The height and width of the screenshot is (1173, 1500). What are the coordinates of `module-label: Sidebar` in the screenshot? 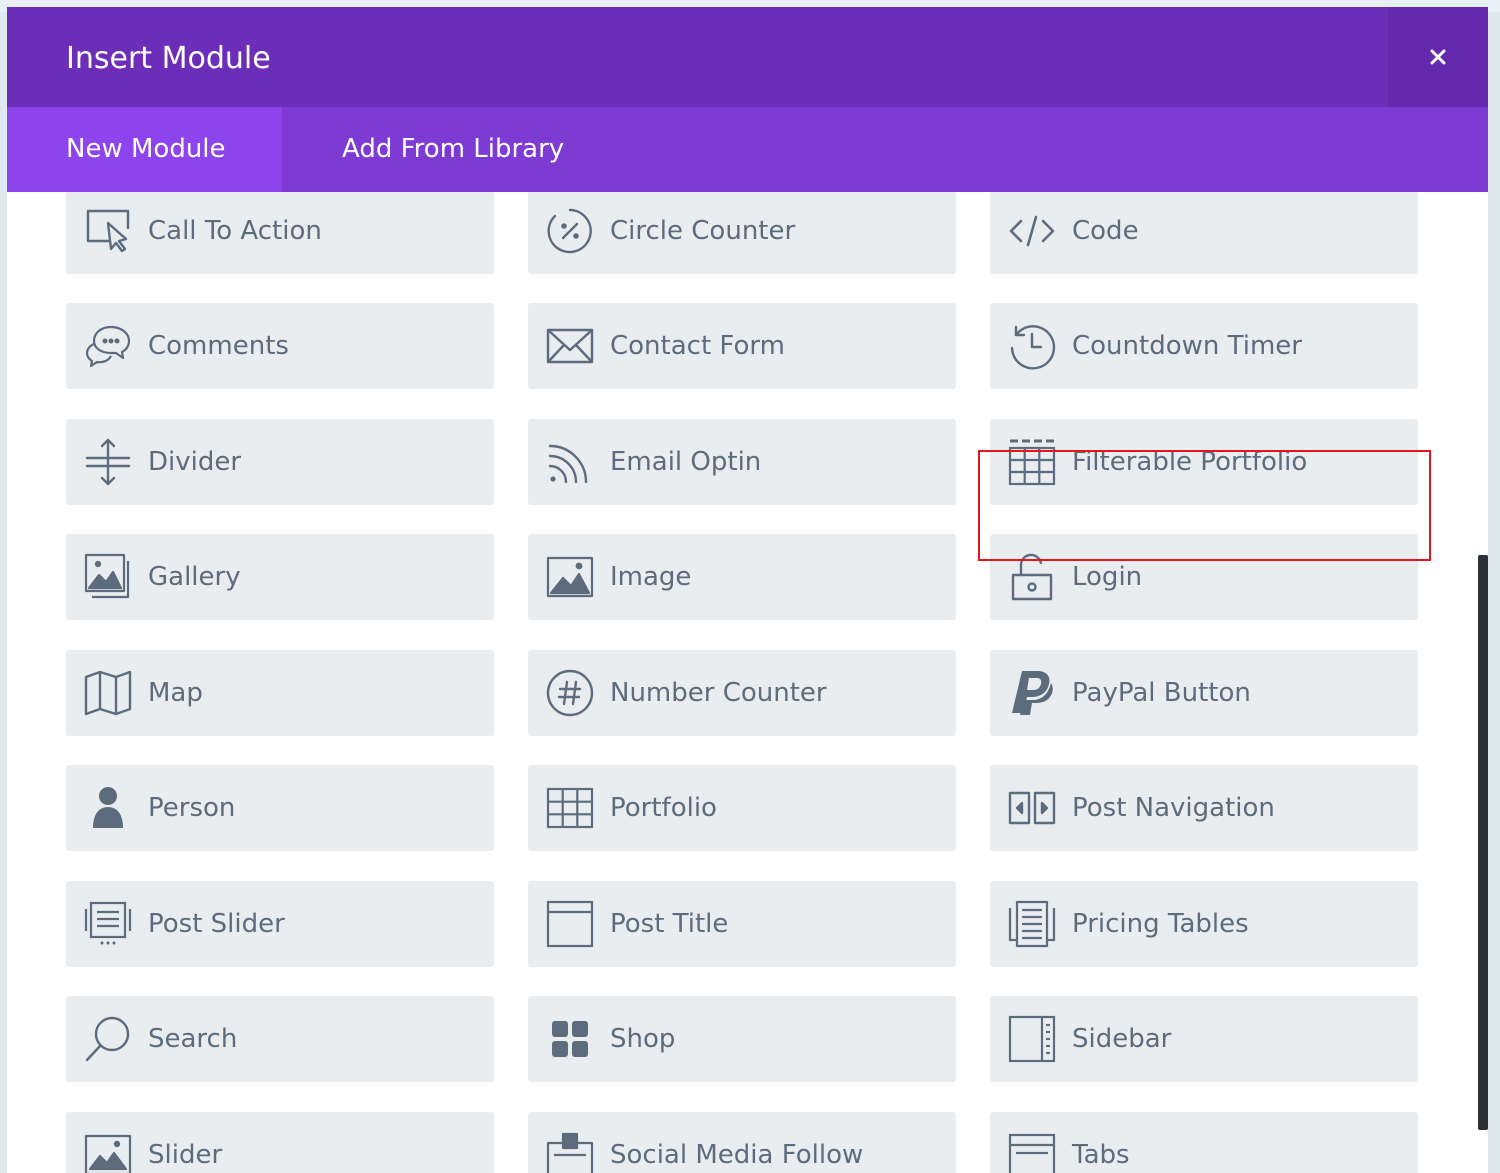 It's located at (1122, 1039).